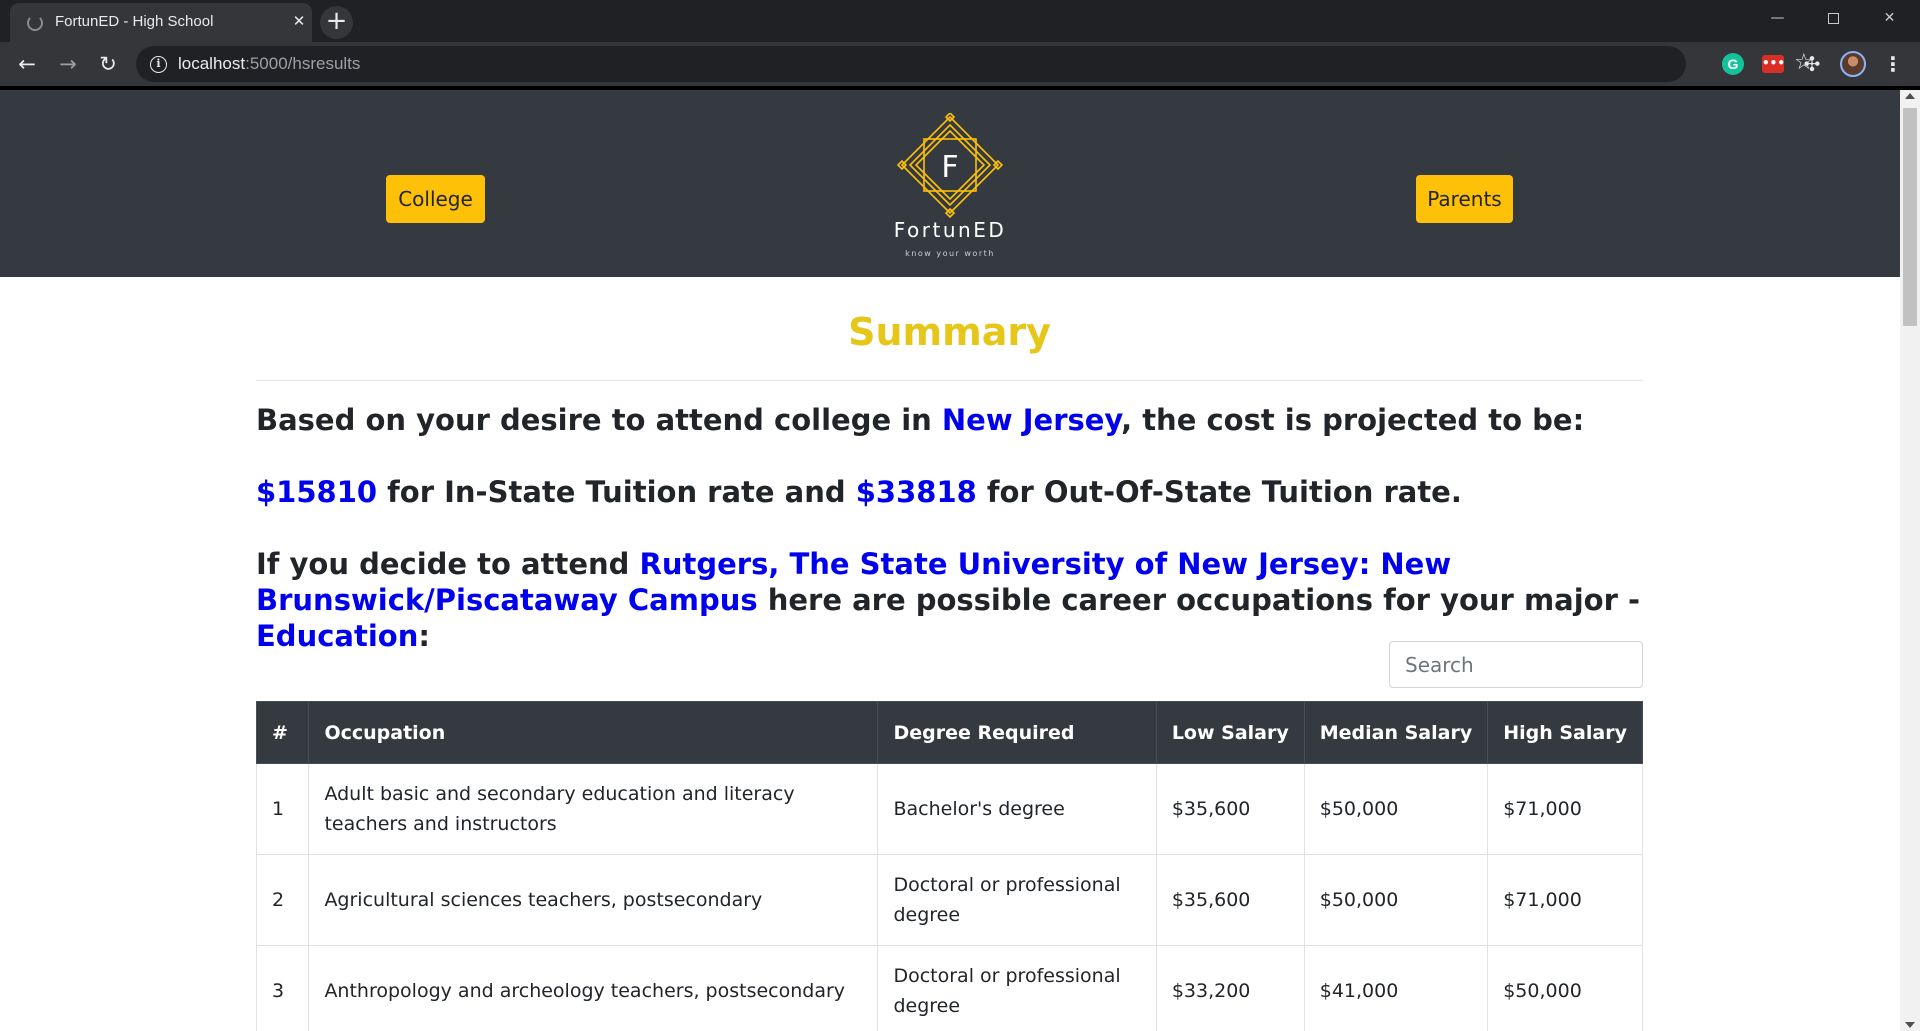  I want to click on info-icon: i, so click(158, 64).